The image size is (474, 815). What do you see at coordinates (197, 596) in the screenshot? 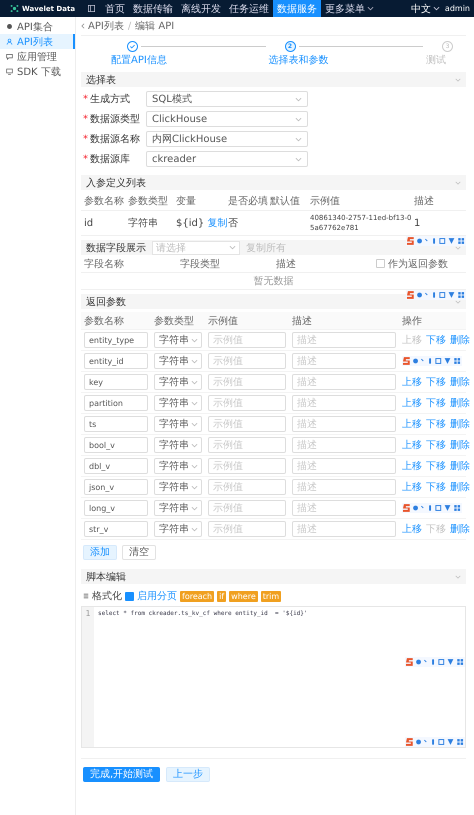
I see `snippet-button: foreach` at bounding box center [197, 596].